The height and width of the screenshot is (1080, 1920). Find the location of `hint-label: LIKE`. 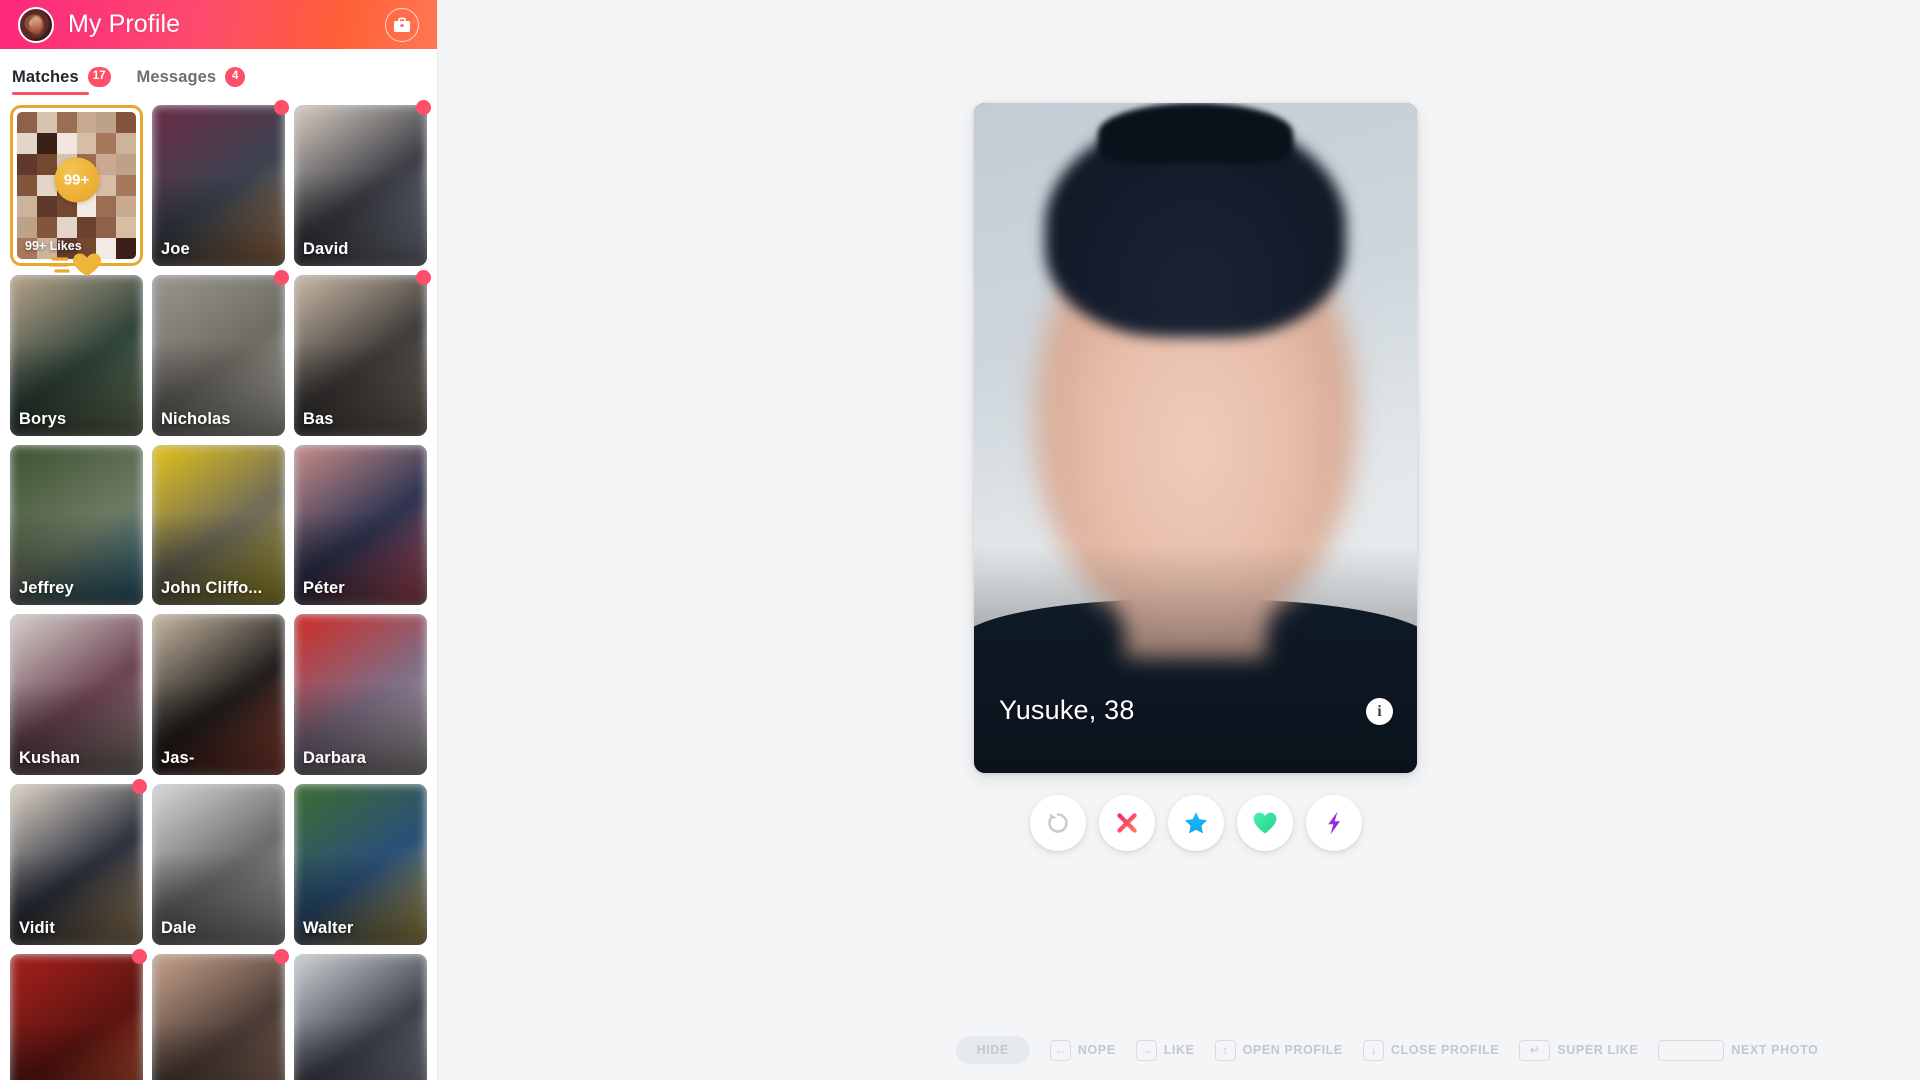

hint-label: LIKE is located at coordinates (1179, 1050).